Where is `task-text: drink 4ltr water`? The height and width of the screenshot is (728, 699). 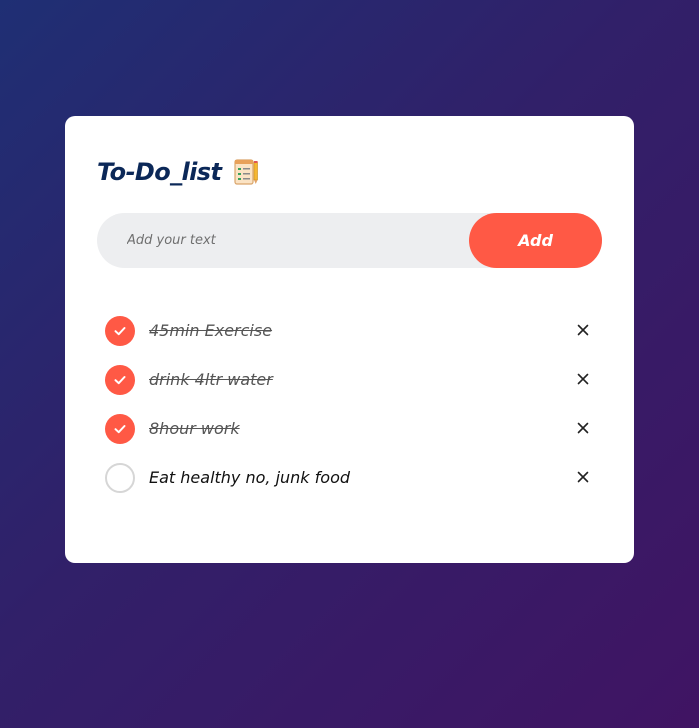
task-text: drink 4ltr water is located at coordinates (211, 379).